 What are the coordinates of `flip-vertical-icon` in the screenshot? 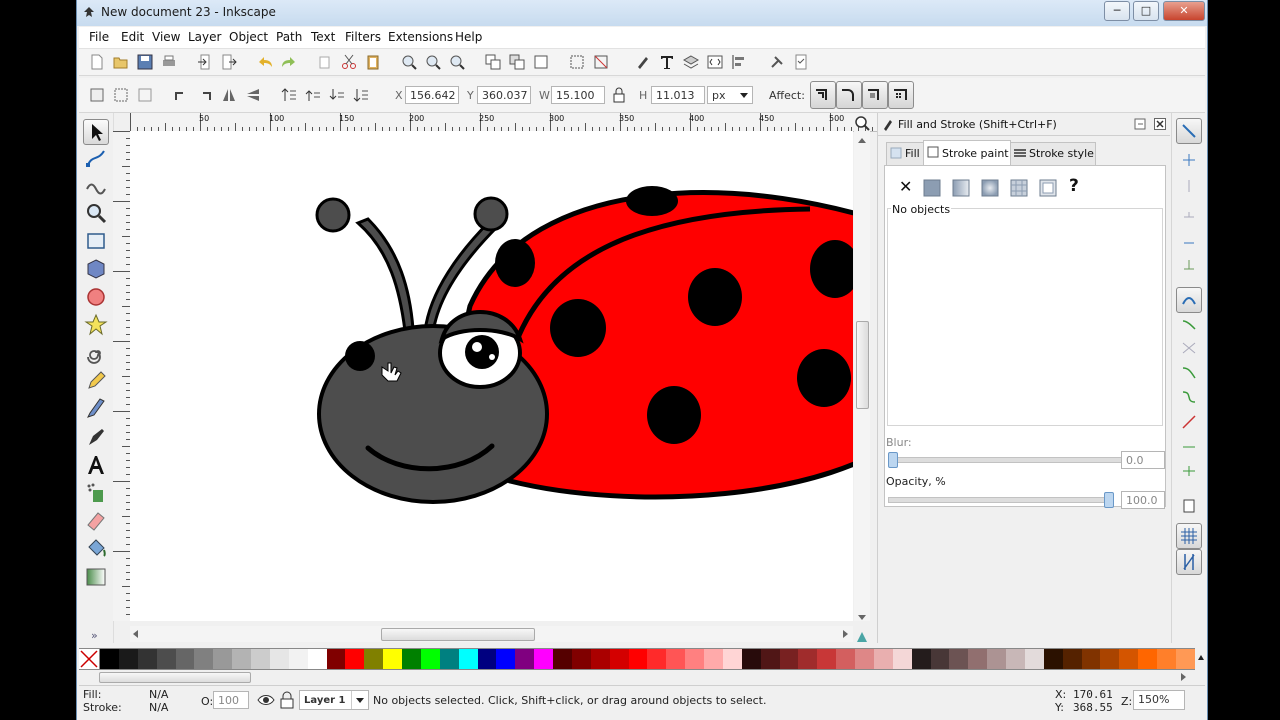 It's located at (253, 95).